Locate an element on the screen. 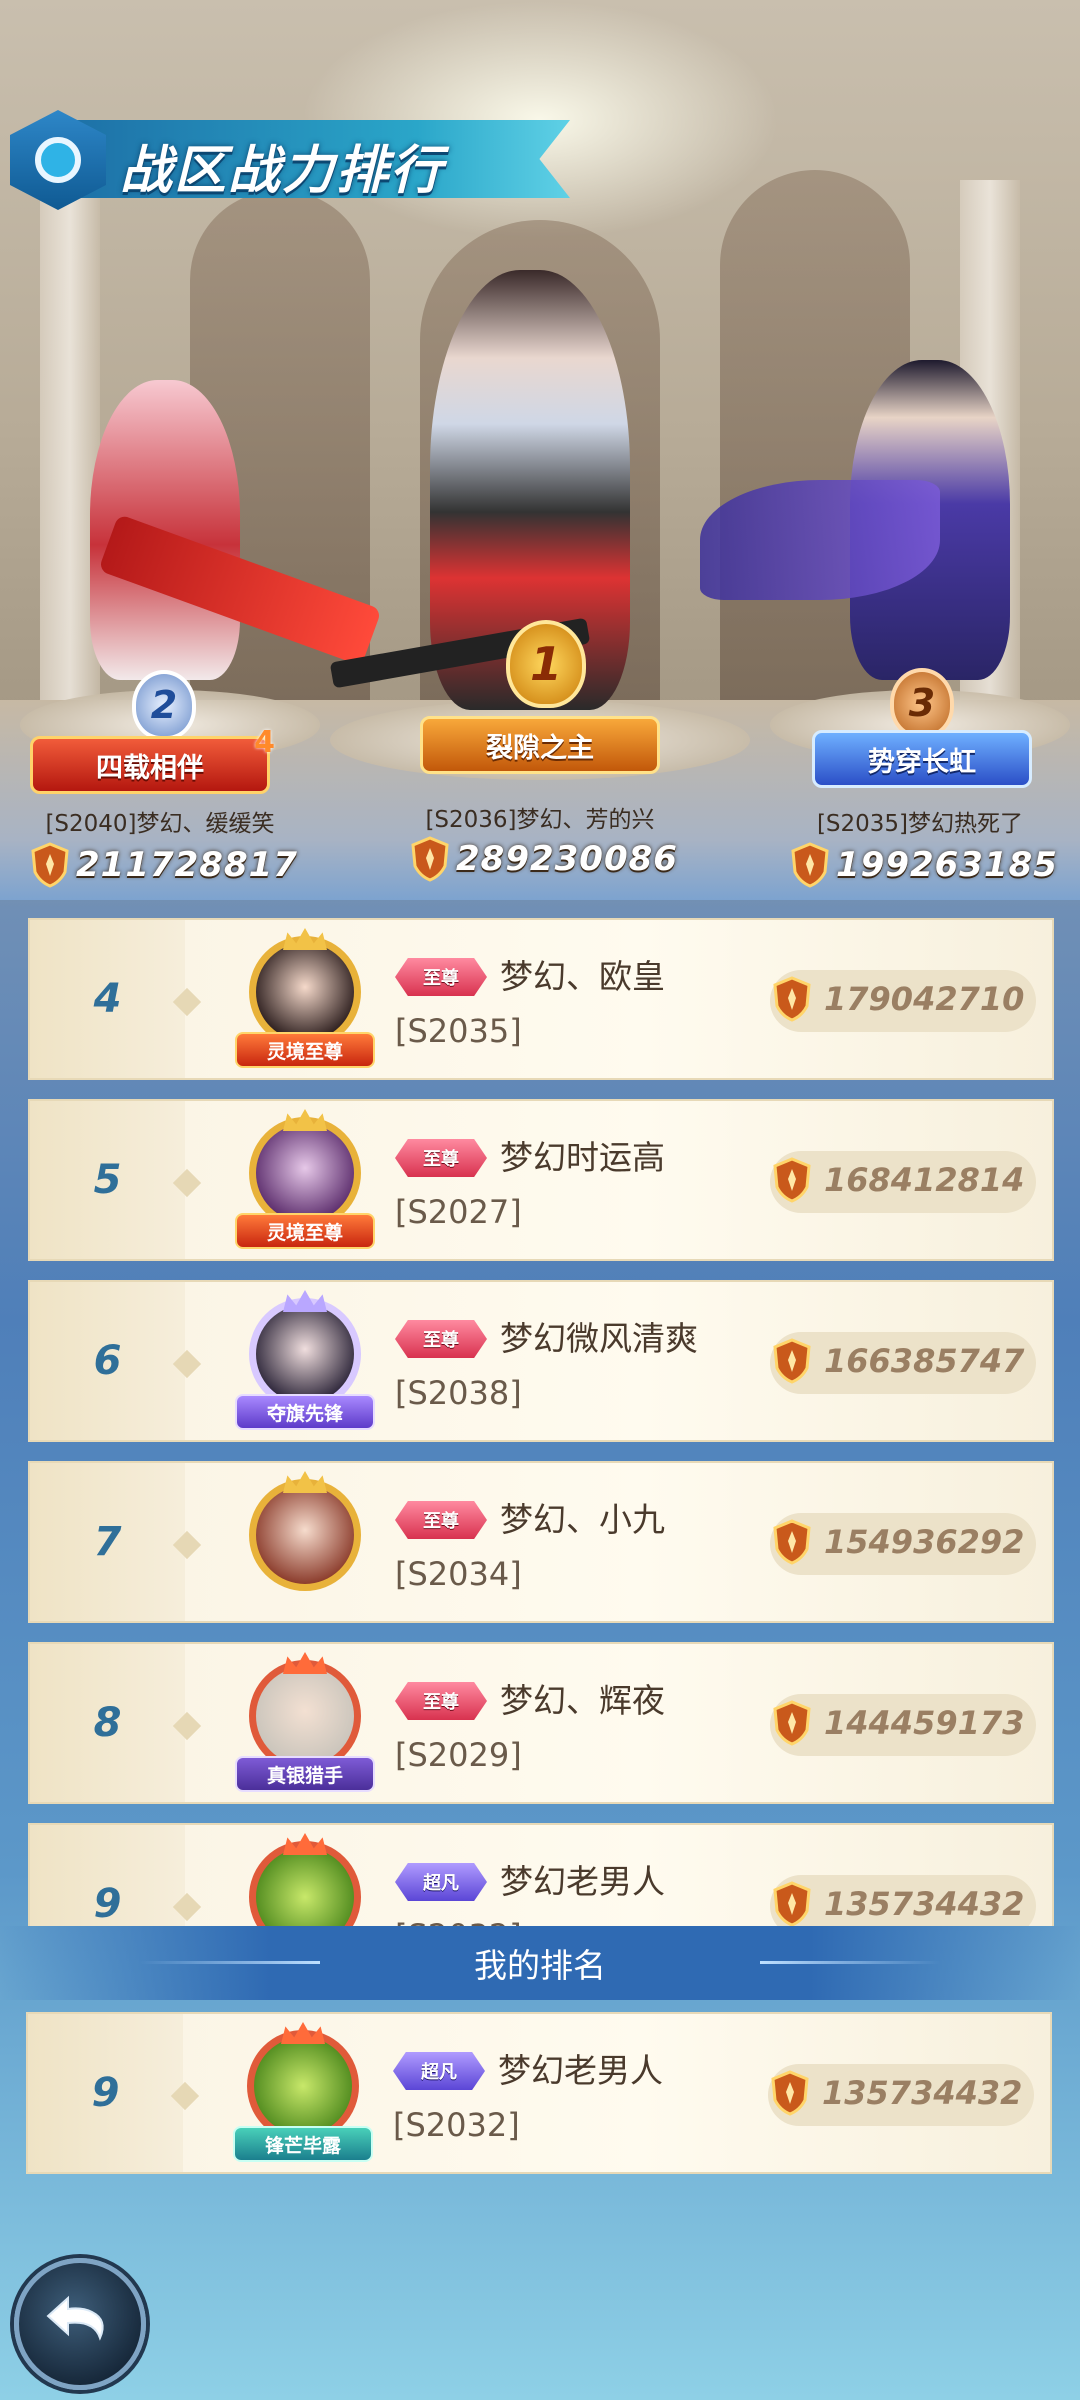  rank-number: 7 is located at coordinates (107, 1542).